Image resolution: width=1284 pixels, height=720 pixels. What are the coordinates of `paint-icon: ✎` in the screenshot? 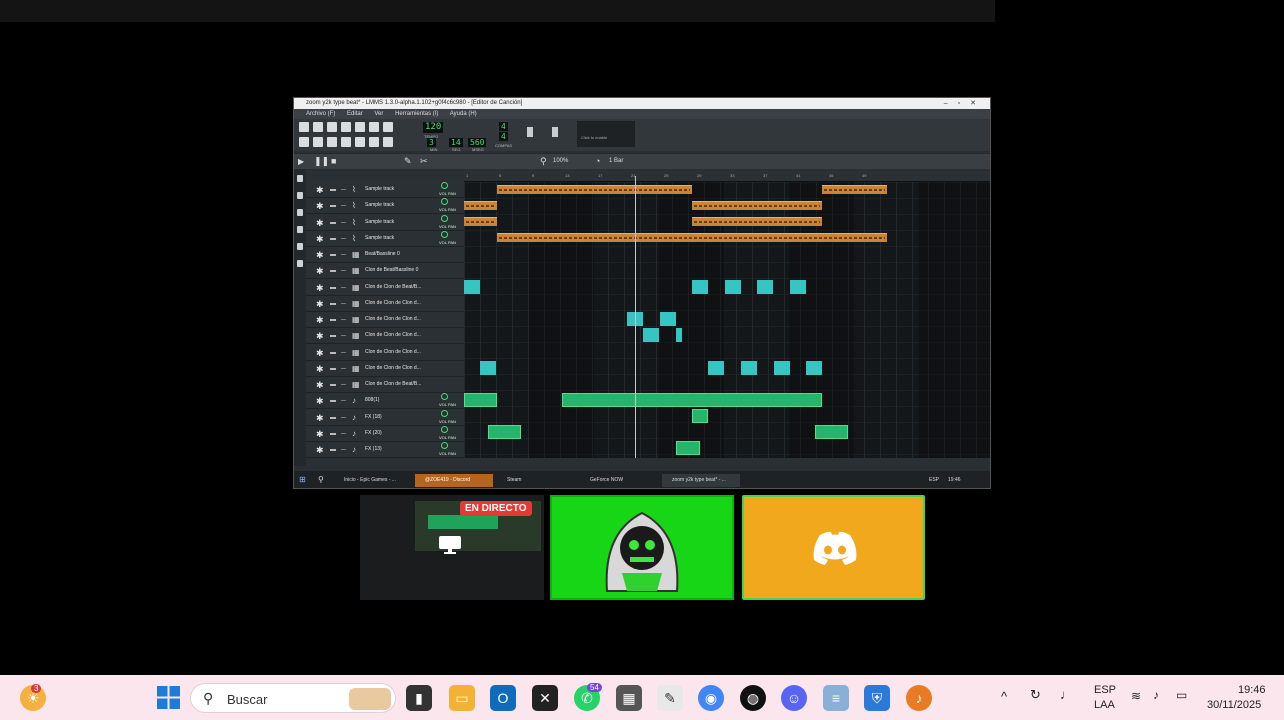 It's located at (670, 698).